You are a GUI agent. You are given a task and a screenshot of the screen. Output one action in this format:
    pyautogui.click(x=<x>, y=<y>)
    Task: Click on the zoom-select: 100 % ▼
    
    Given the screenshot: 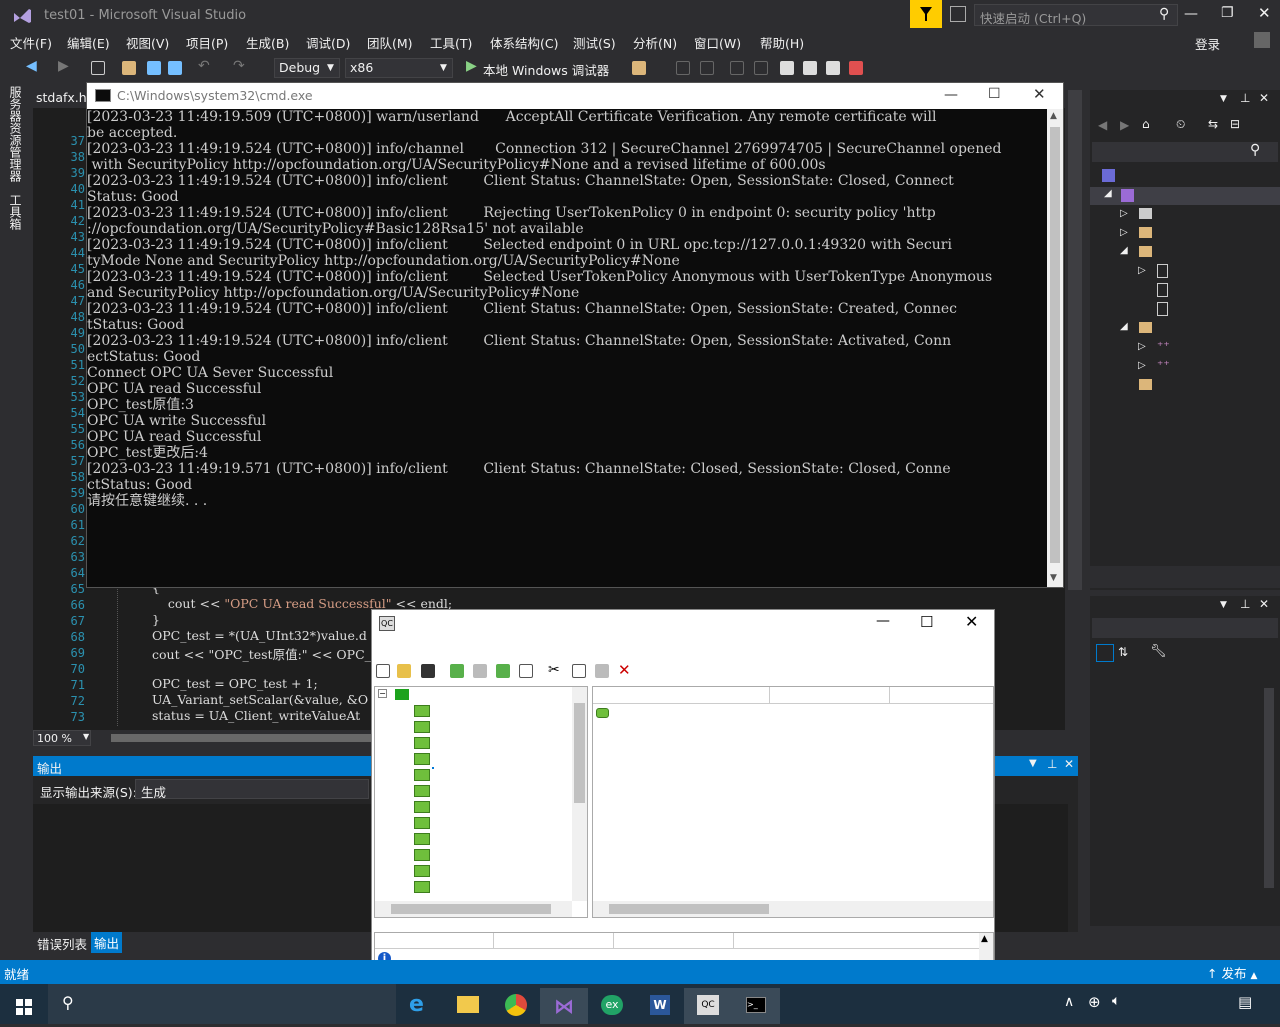 What is the action you would take?
    pyautogui.click(x=62, y=738)
    